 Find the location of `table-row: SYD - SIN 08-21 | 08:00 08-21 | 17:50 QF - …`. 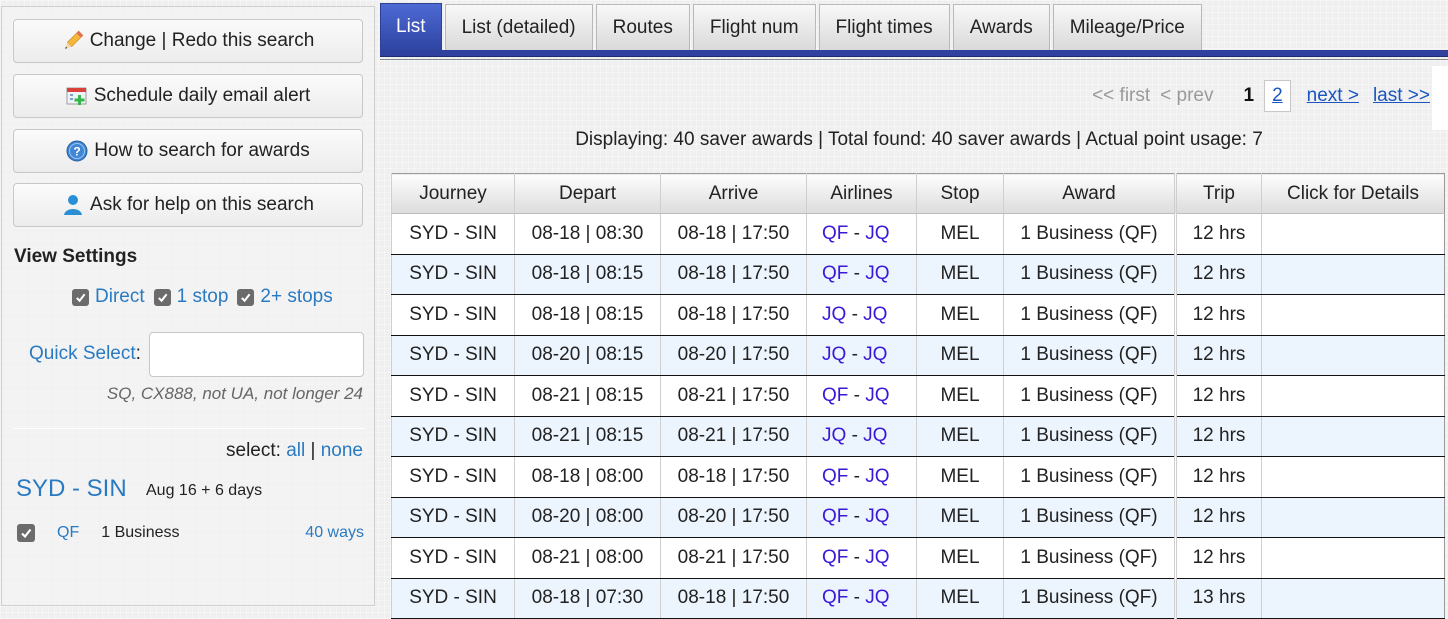

table-row: SYD - SIN 08-21 | 08:00 08-21 | 17:50 QF - … is located at coordinates (918, 558).